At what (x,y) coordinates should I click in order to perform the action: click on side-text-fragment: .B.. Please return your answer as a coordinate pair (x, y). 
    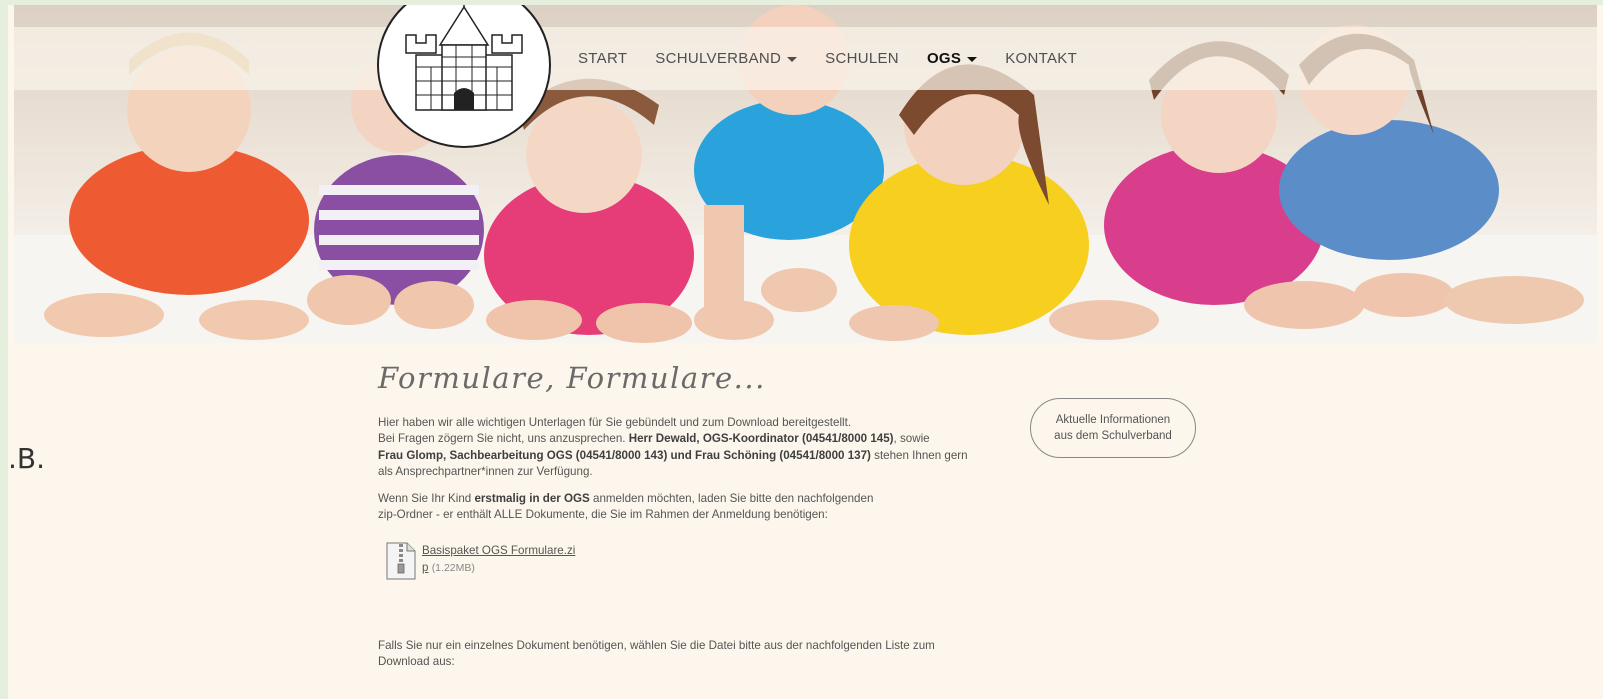
    Looking at the image, I should click on (27, 458).